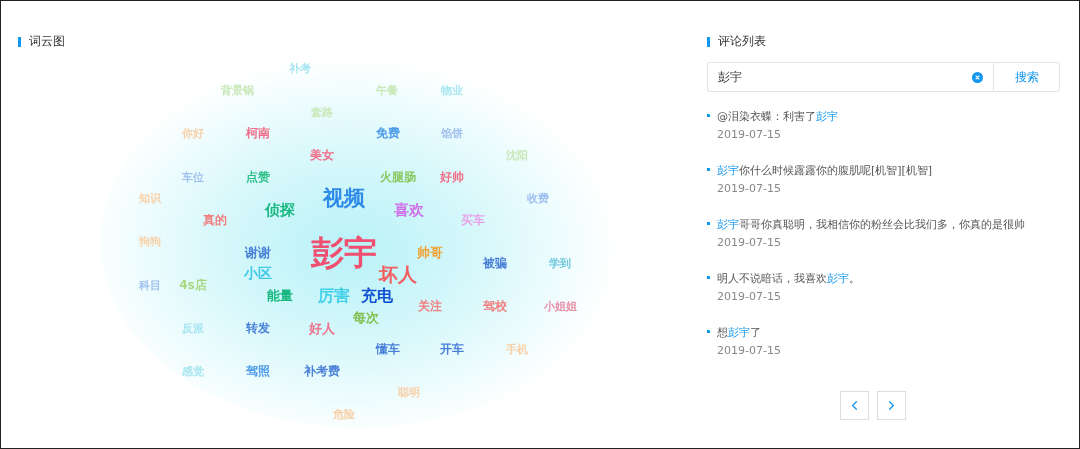 The image size is (1080, 449). Describe the element at coordinates (322, 372) in the screenshot. I see `cloud-word: 补考费` at that location.